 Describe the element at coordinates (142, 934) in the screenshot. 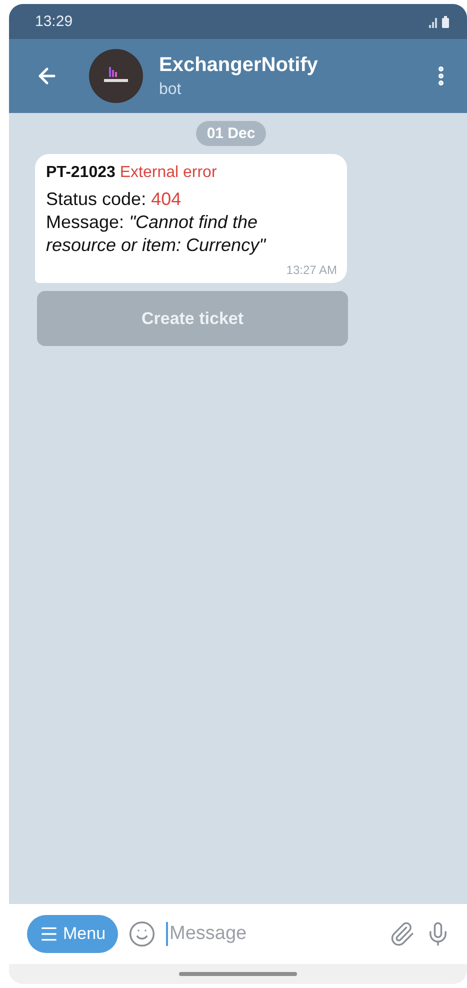

I see `emoji-icon` at that location.